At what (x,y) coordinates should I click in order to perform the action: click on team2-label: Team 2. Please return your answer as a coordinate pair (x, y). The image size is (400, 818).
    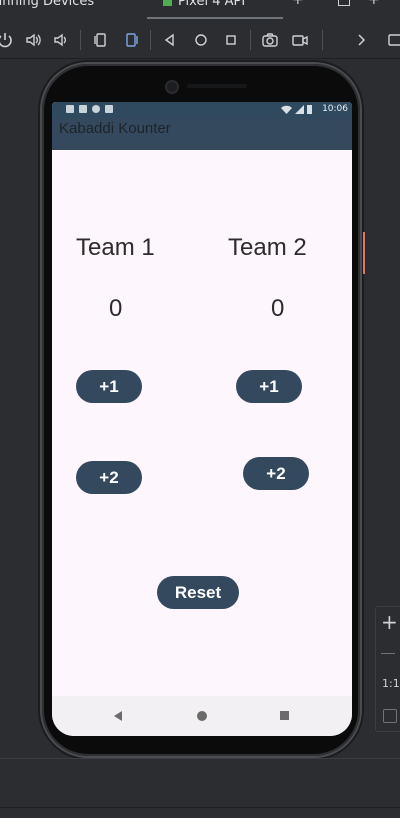
    Looking at the image, I should click on (267, 247).